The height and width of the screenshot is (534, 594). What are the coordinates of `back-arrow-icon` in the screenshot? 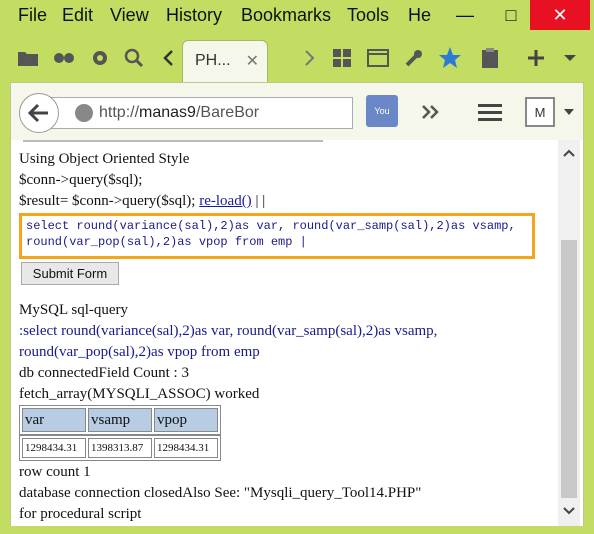 It's located at (38, 113).